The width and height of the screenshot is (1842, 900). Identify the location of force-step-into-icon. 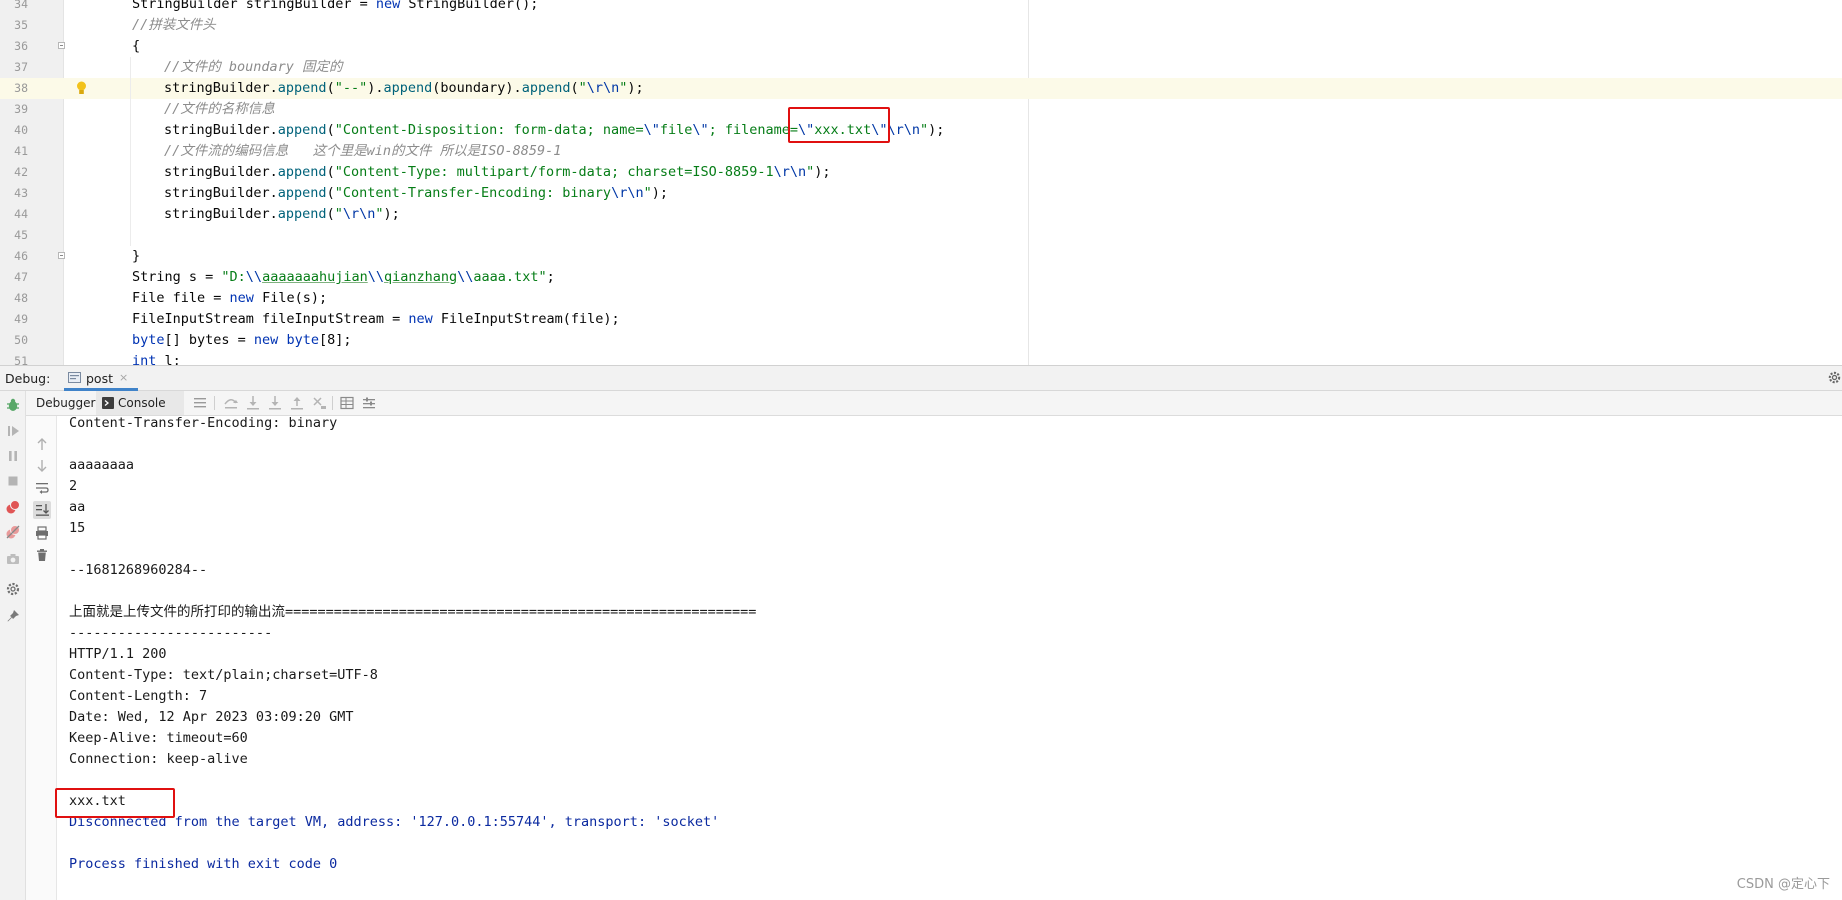
(275, 403).